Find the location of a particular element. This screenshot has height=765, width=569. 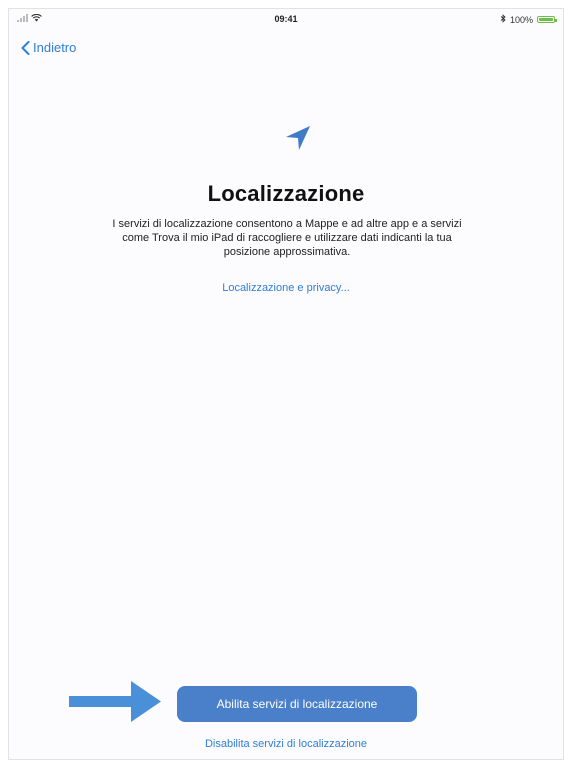

back-button: Indietro is located at coordinates (48, 47).